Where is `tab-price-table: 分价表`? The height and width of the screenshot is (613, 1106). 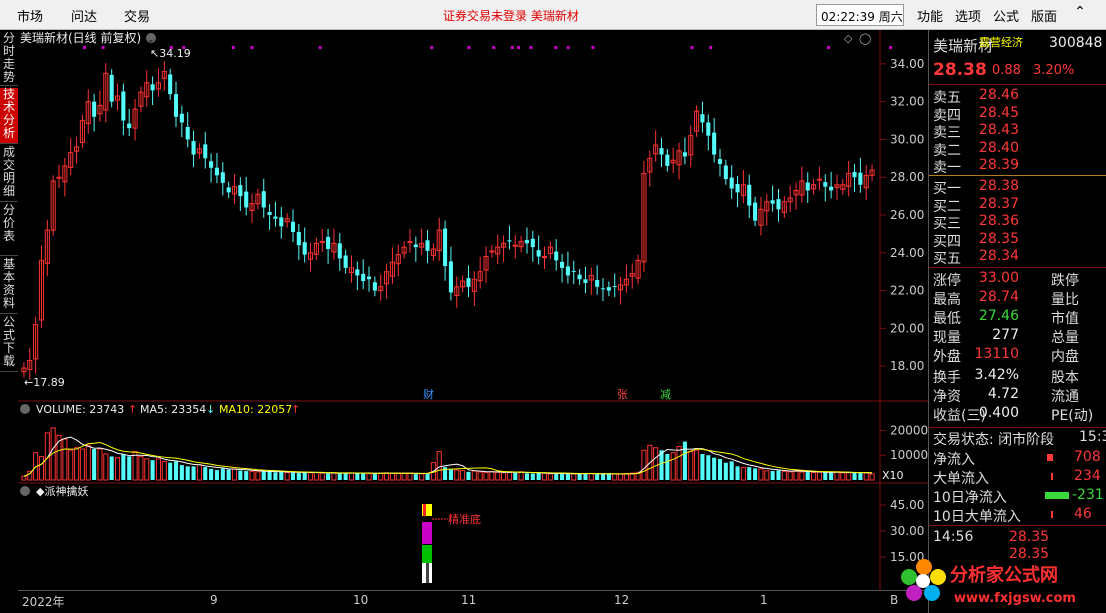
tab-price-table: 分价表 is located at coordinates (9, 230).